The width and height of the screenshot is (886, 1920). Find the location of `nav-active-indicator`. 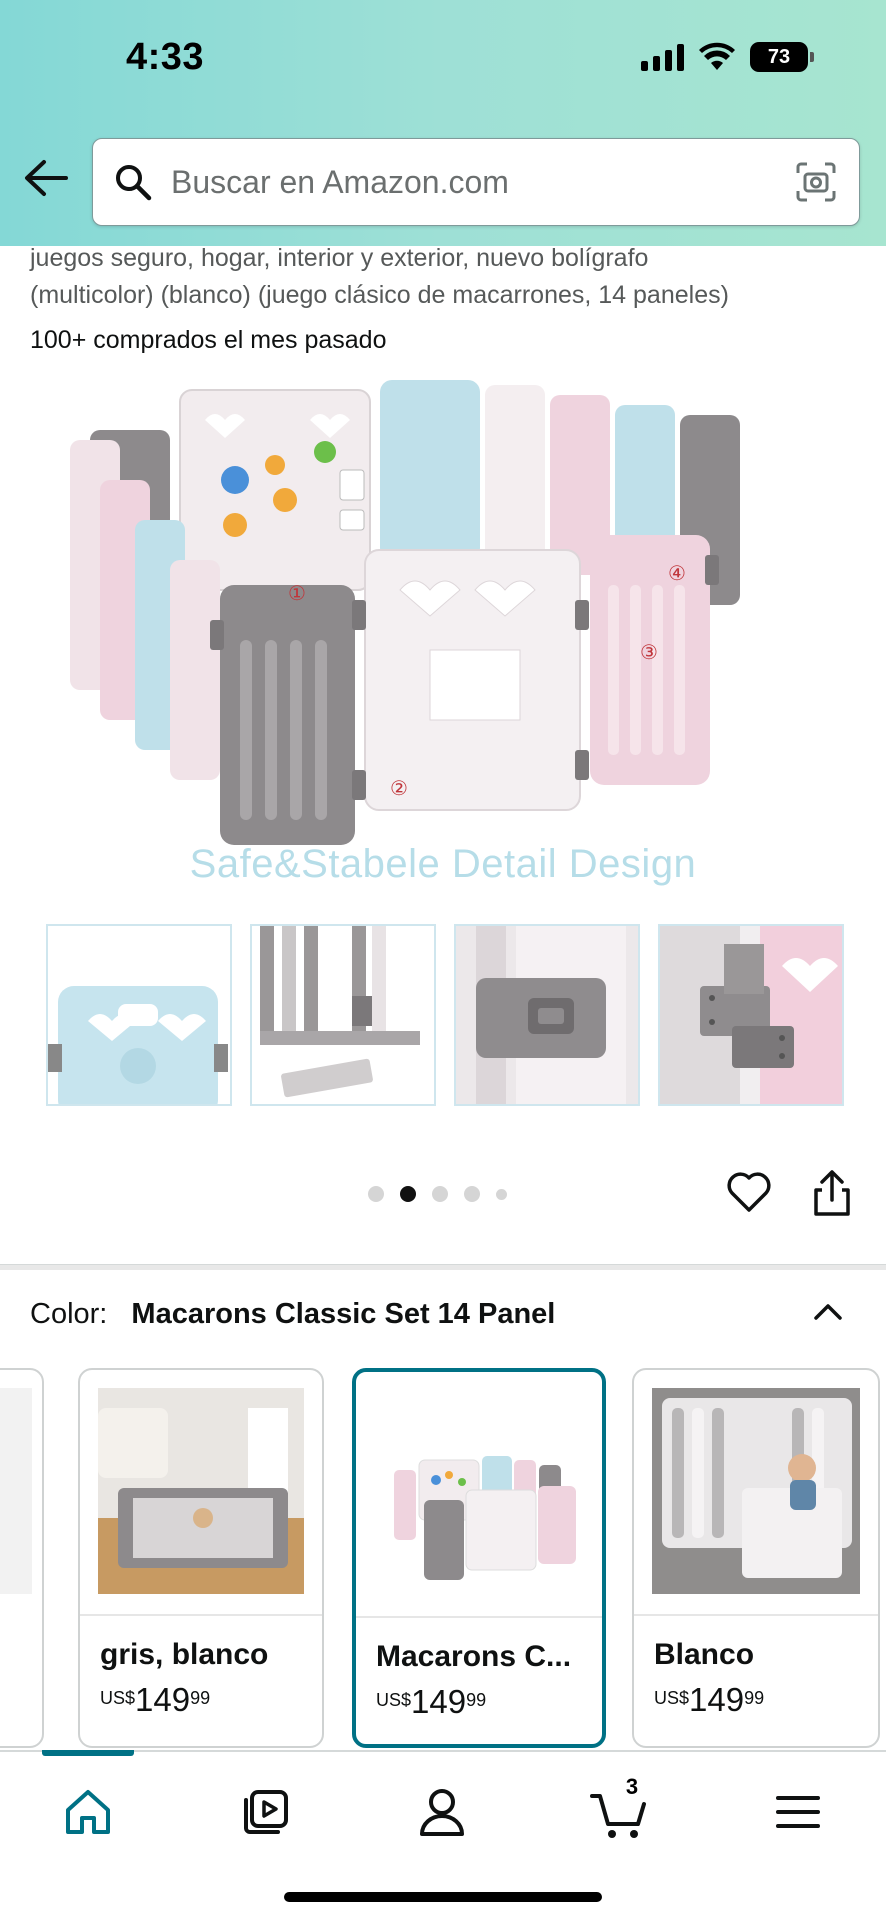

nav-active-indicator is located at coordinates (88, 1753).